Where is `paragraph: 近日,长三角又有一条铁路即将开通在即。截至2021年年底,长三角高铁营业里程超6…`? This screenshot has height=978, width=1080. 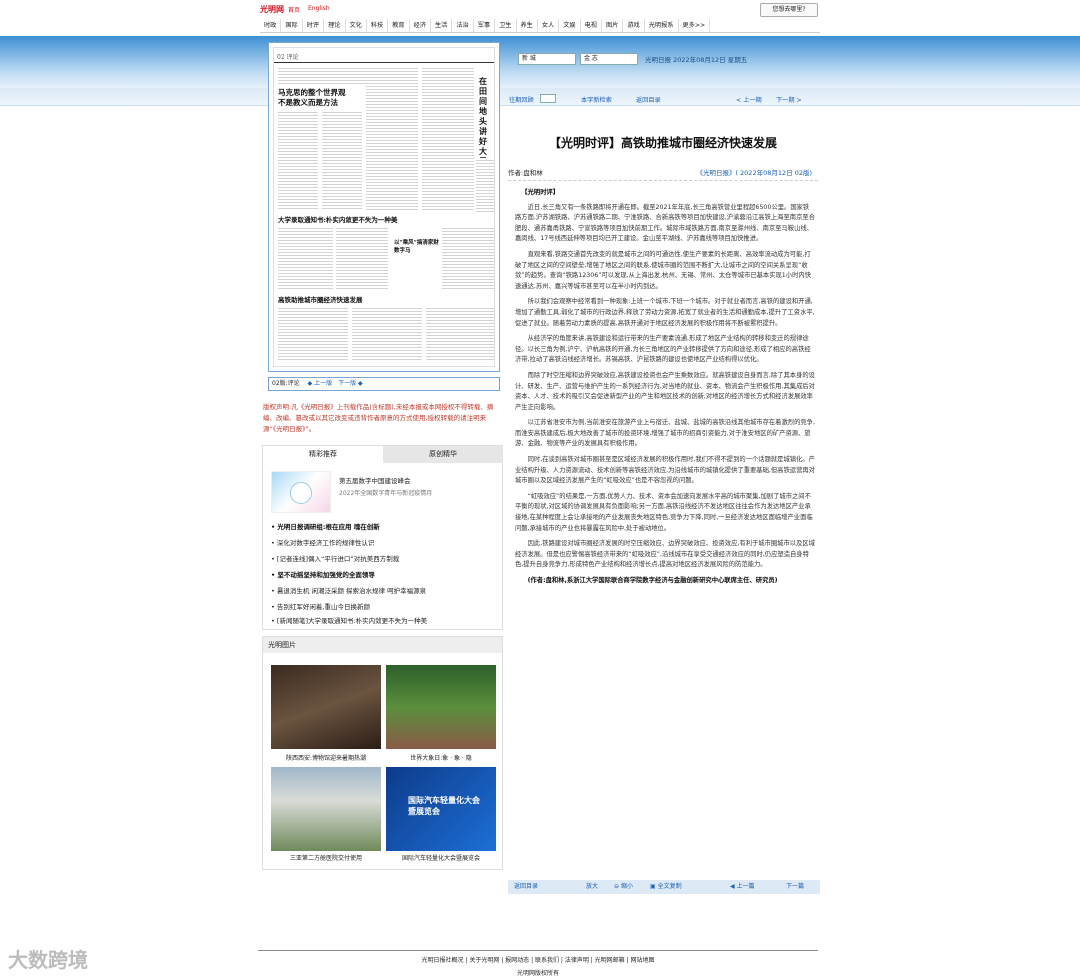
paragraph: 近日,长三角又有一条铁路即将开通在即。截至2021年年底,长三角高铁营业里程超6… is located at coordinates (665, 223).